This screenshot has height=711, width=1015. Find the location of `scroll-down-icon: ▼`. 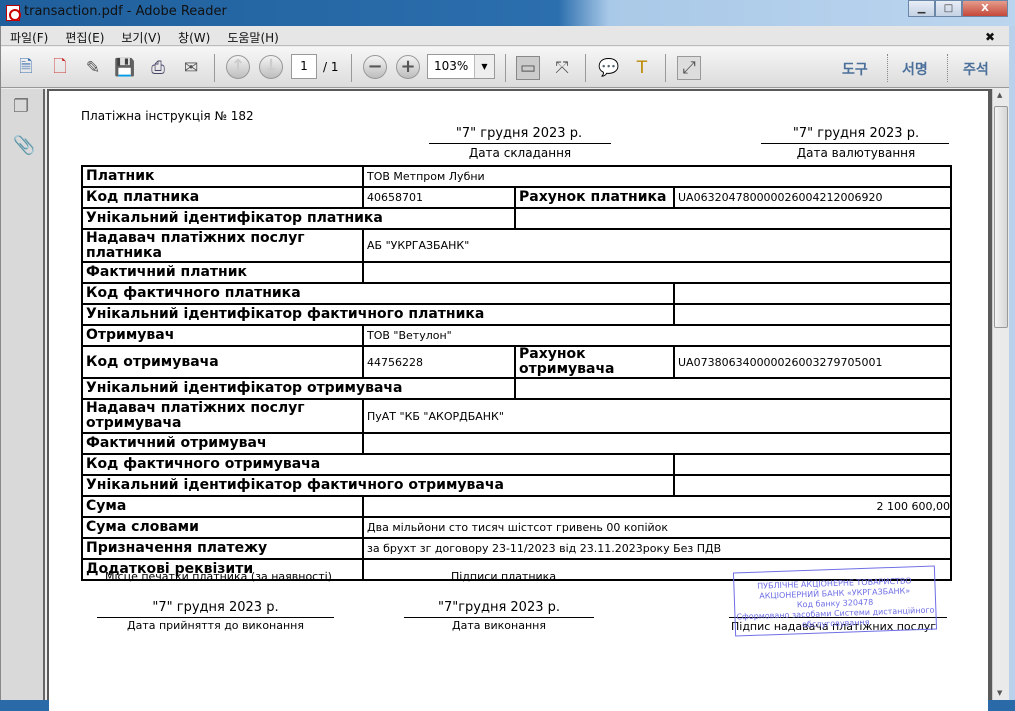

scroll-down-icon: ▼ is located at coordinates (999, 693).